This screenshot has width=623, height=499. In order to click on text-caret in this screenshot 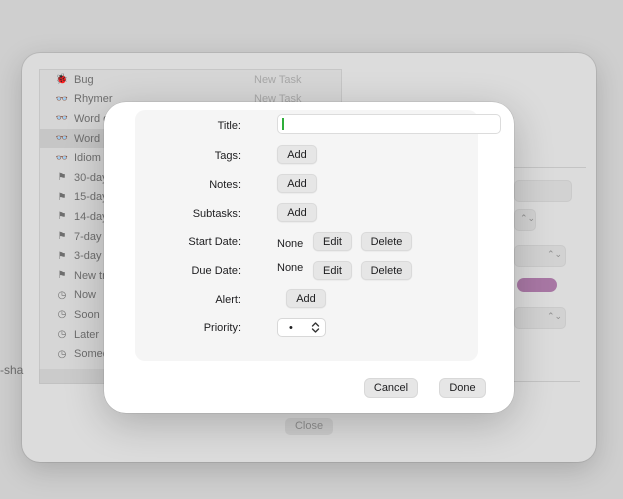, I will do `click(283, 124)`.